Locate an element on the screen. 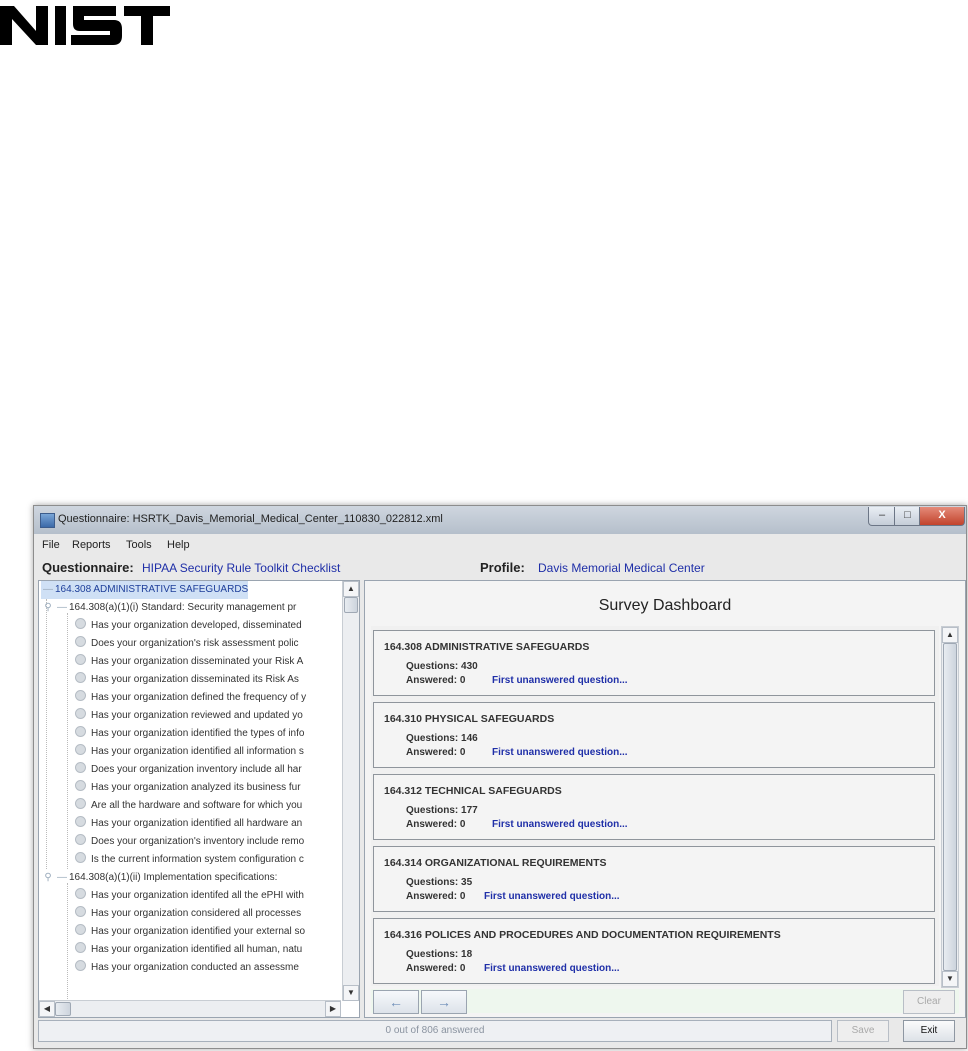 The width and height of the screenshot is (968, 1051). section-card: 164.310 PHYSICAL SAFEGUARDS Questions is located at coordinates (654, 735).